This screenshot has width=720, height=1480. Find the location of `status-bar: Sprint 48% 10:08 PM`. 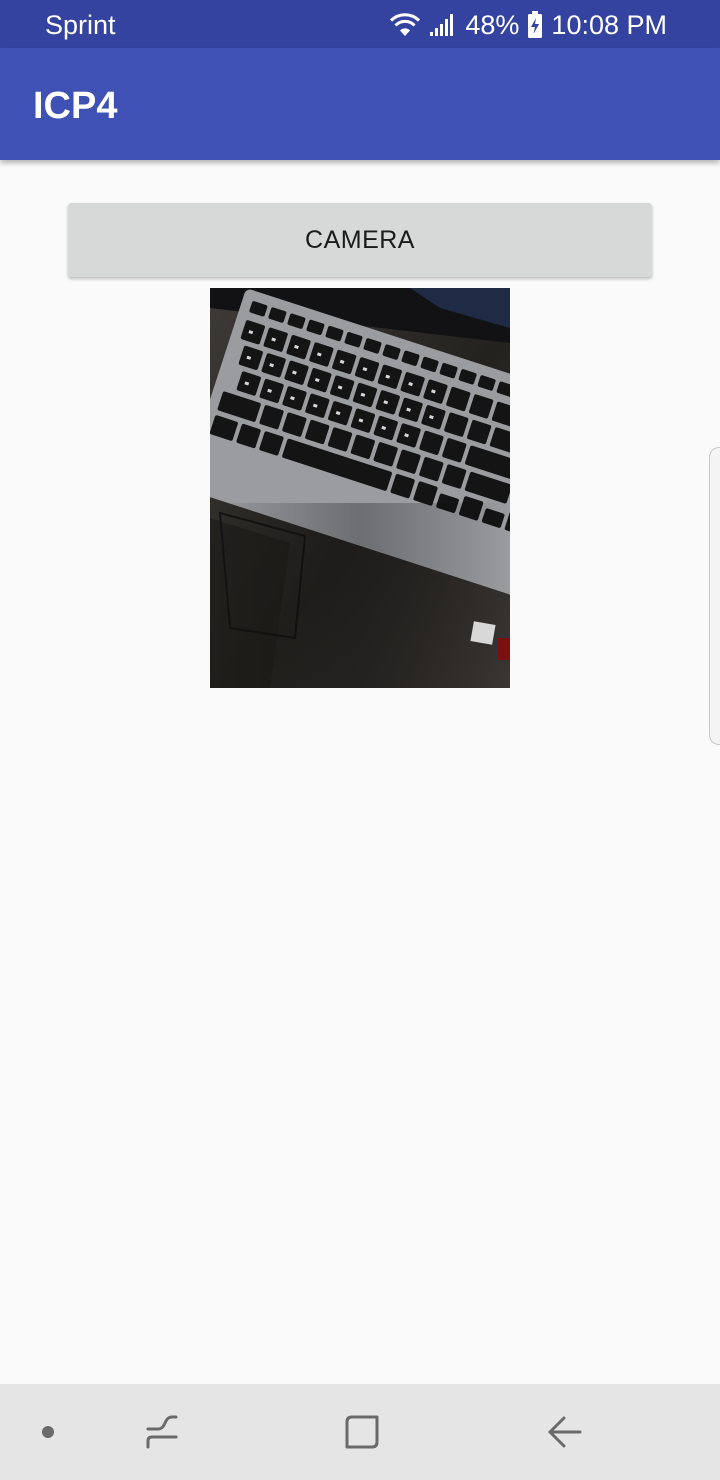

status-bar: Sprint 48% 10:08 PM is located at coordinates (360, 24).